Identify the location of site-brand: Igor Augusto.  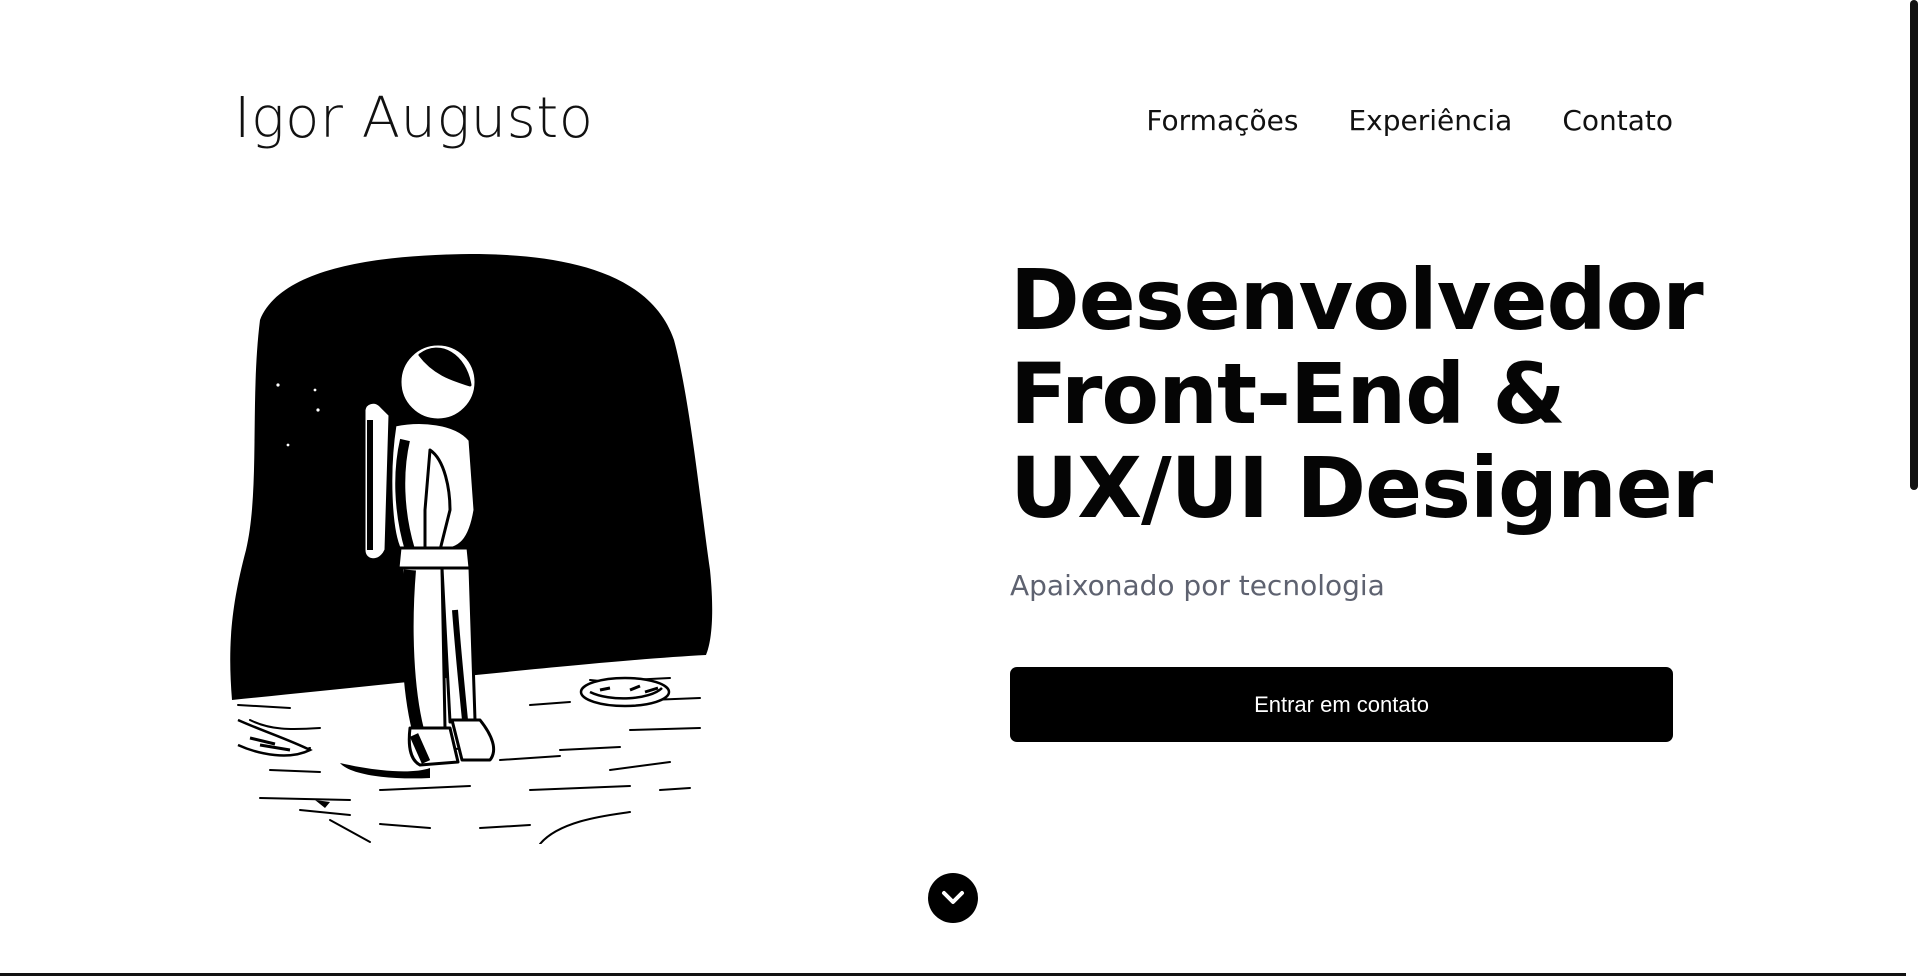
(414, 119).